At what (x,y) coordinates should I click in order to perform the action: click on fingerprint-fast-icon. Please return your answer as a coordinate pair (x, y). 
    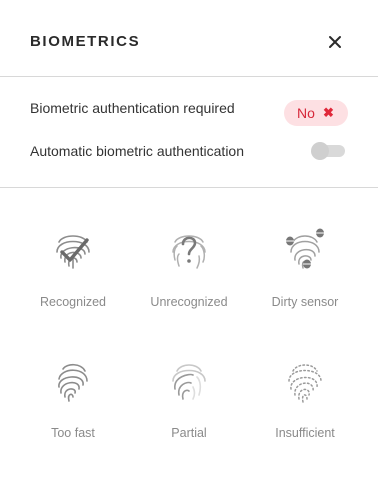
    Looking at the image, I should click on (73, 382).